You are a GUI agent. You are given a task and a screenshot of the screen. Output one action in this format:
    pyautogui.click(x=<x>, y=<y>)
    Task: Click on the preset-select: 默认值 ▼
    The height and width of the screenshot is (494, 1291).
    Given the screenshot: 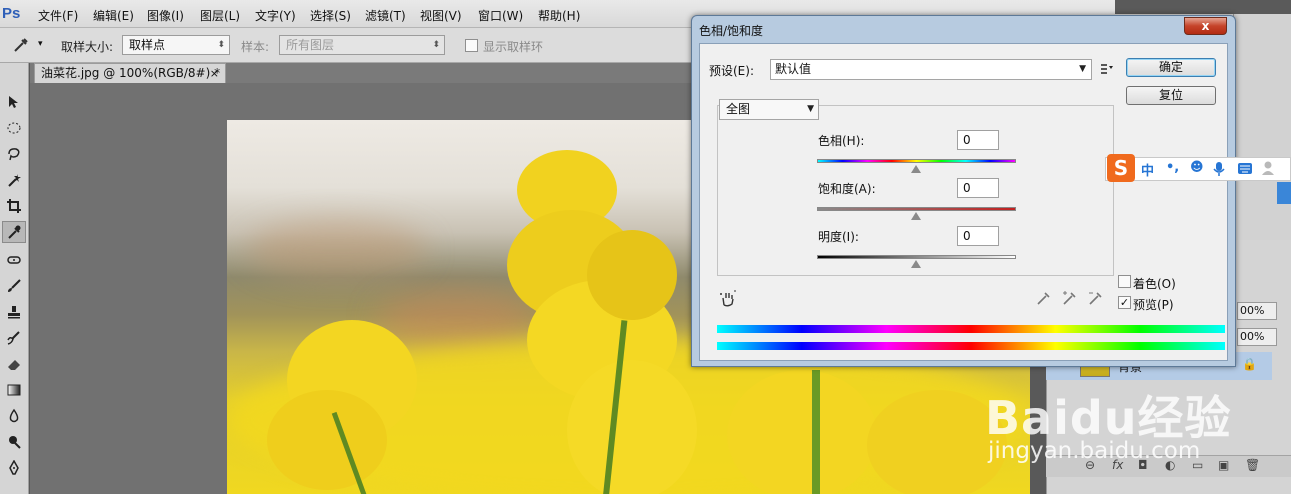 What is the action you would take?
    pyautogui.click(x=931, y=69)
    